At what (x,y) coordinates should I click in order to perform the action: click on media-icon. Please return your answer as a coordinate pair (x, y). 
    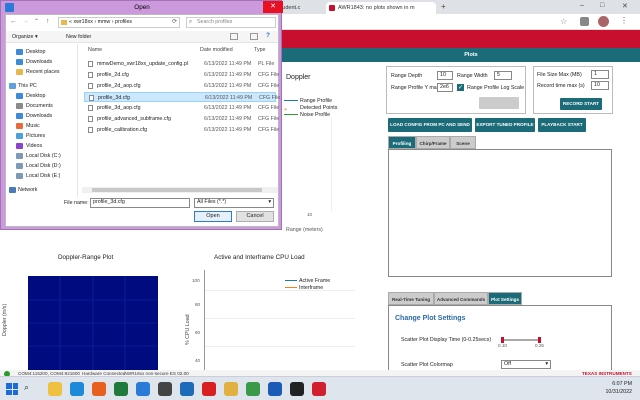
    Looking at the image, I should click on (187, 389).